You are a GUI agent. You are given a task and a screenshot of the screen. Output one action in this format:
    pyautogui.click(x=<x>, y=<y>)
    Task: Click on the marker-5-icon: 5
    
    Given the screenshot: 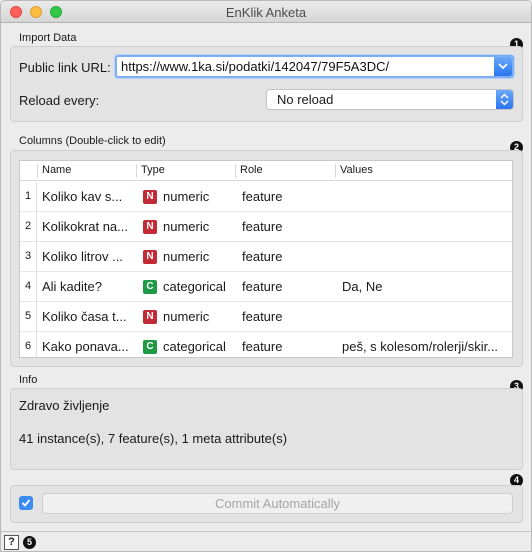 What is the action you would take?
    pyautogui.click(x=29, y=542)
    